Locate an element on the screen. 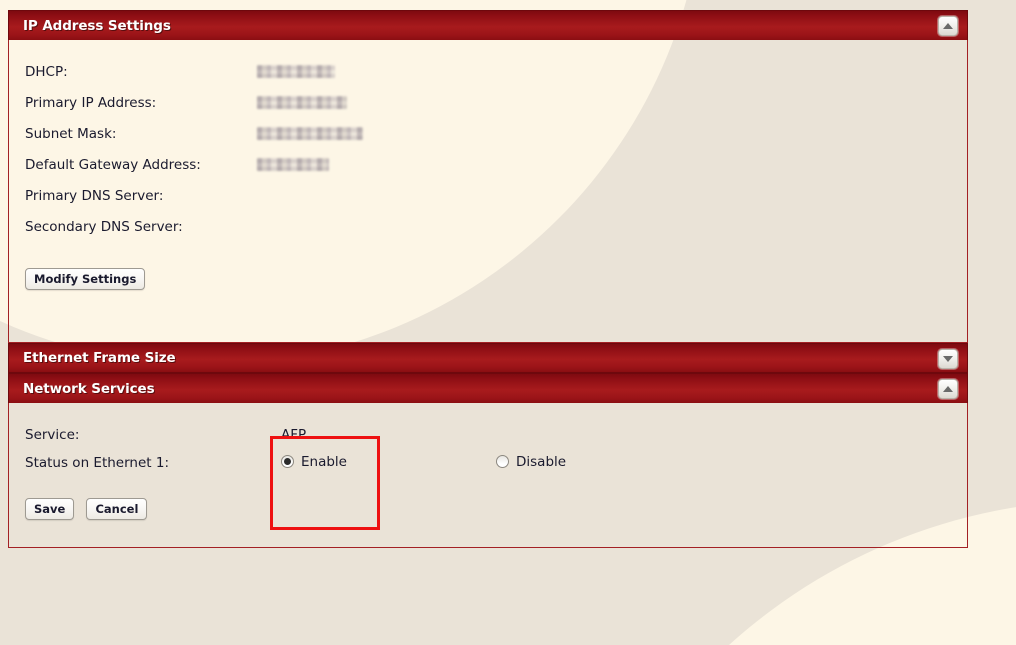 The height and width of the screenshot is (645, 1016). section-title-ip-address-settings: IP Address Settings is located at coordinates (97, 25).